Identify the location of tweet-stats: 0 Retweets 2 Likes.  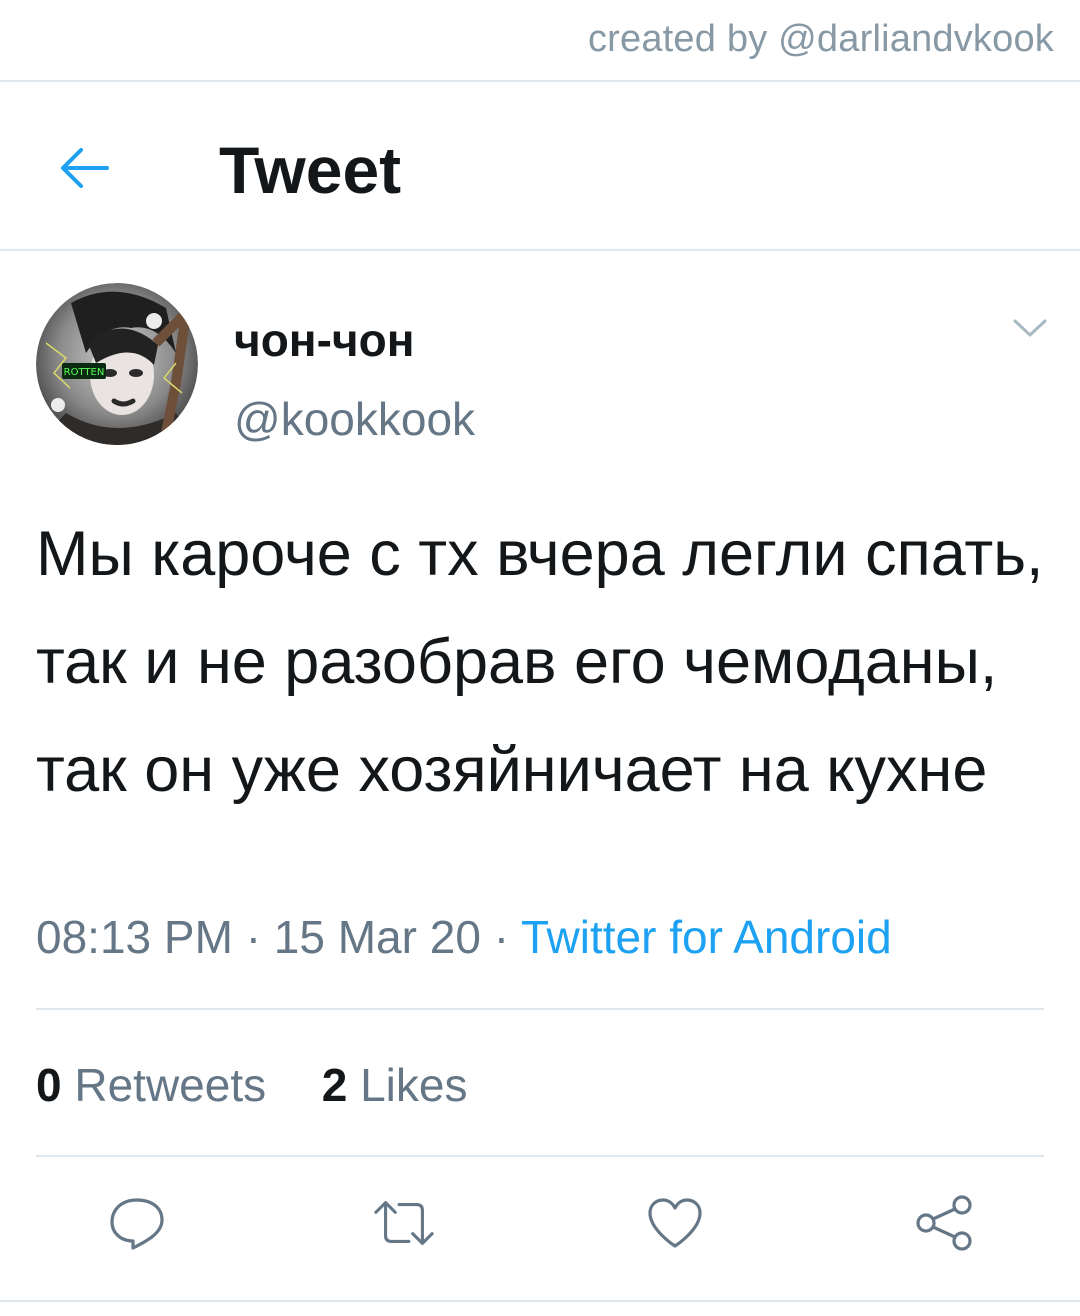
(251, 1085).